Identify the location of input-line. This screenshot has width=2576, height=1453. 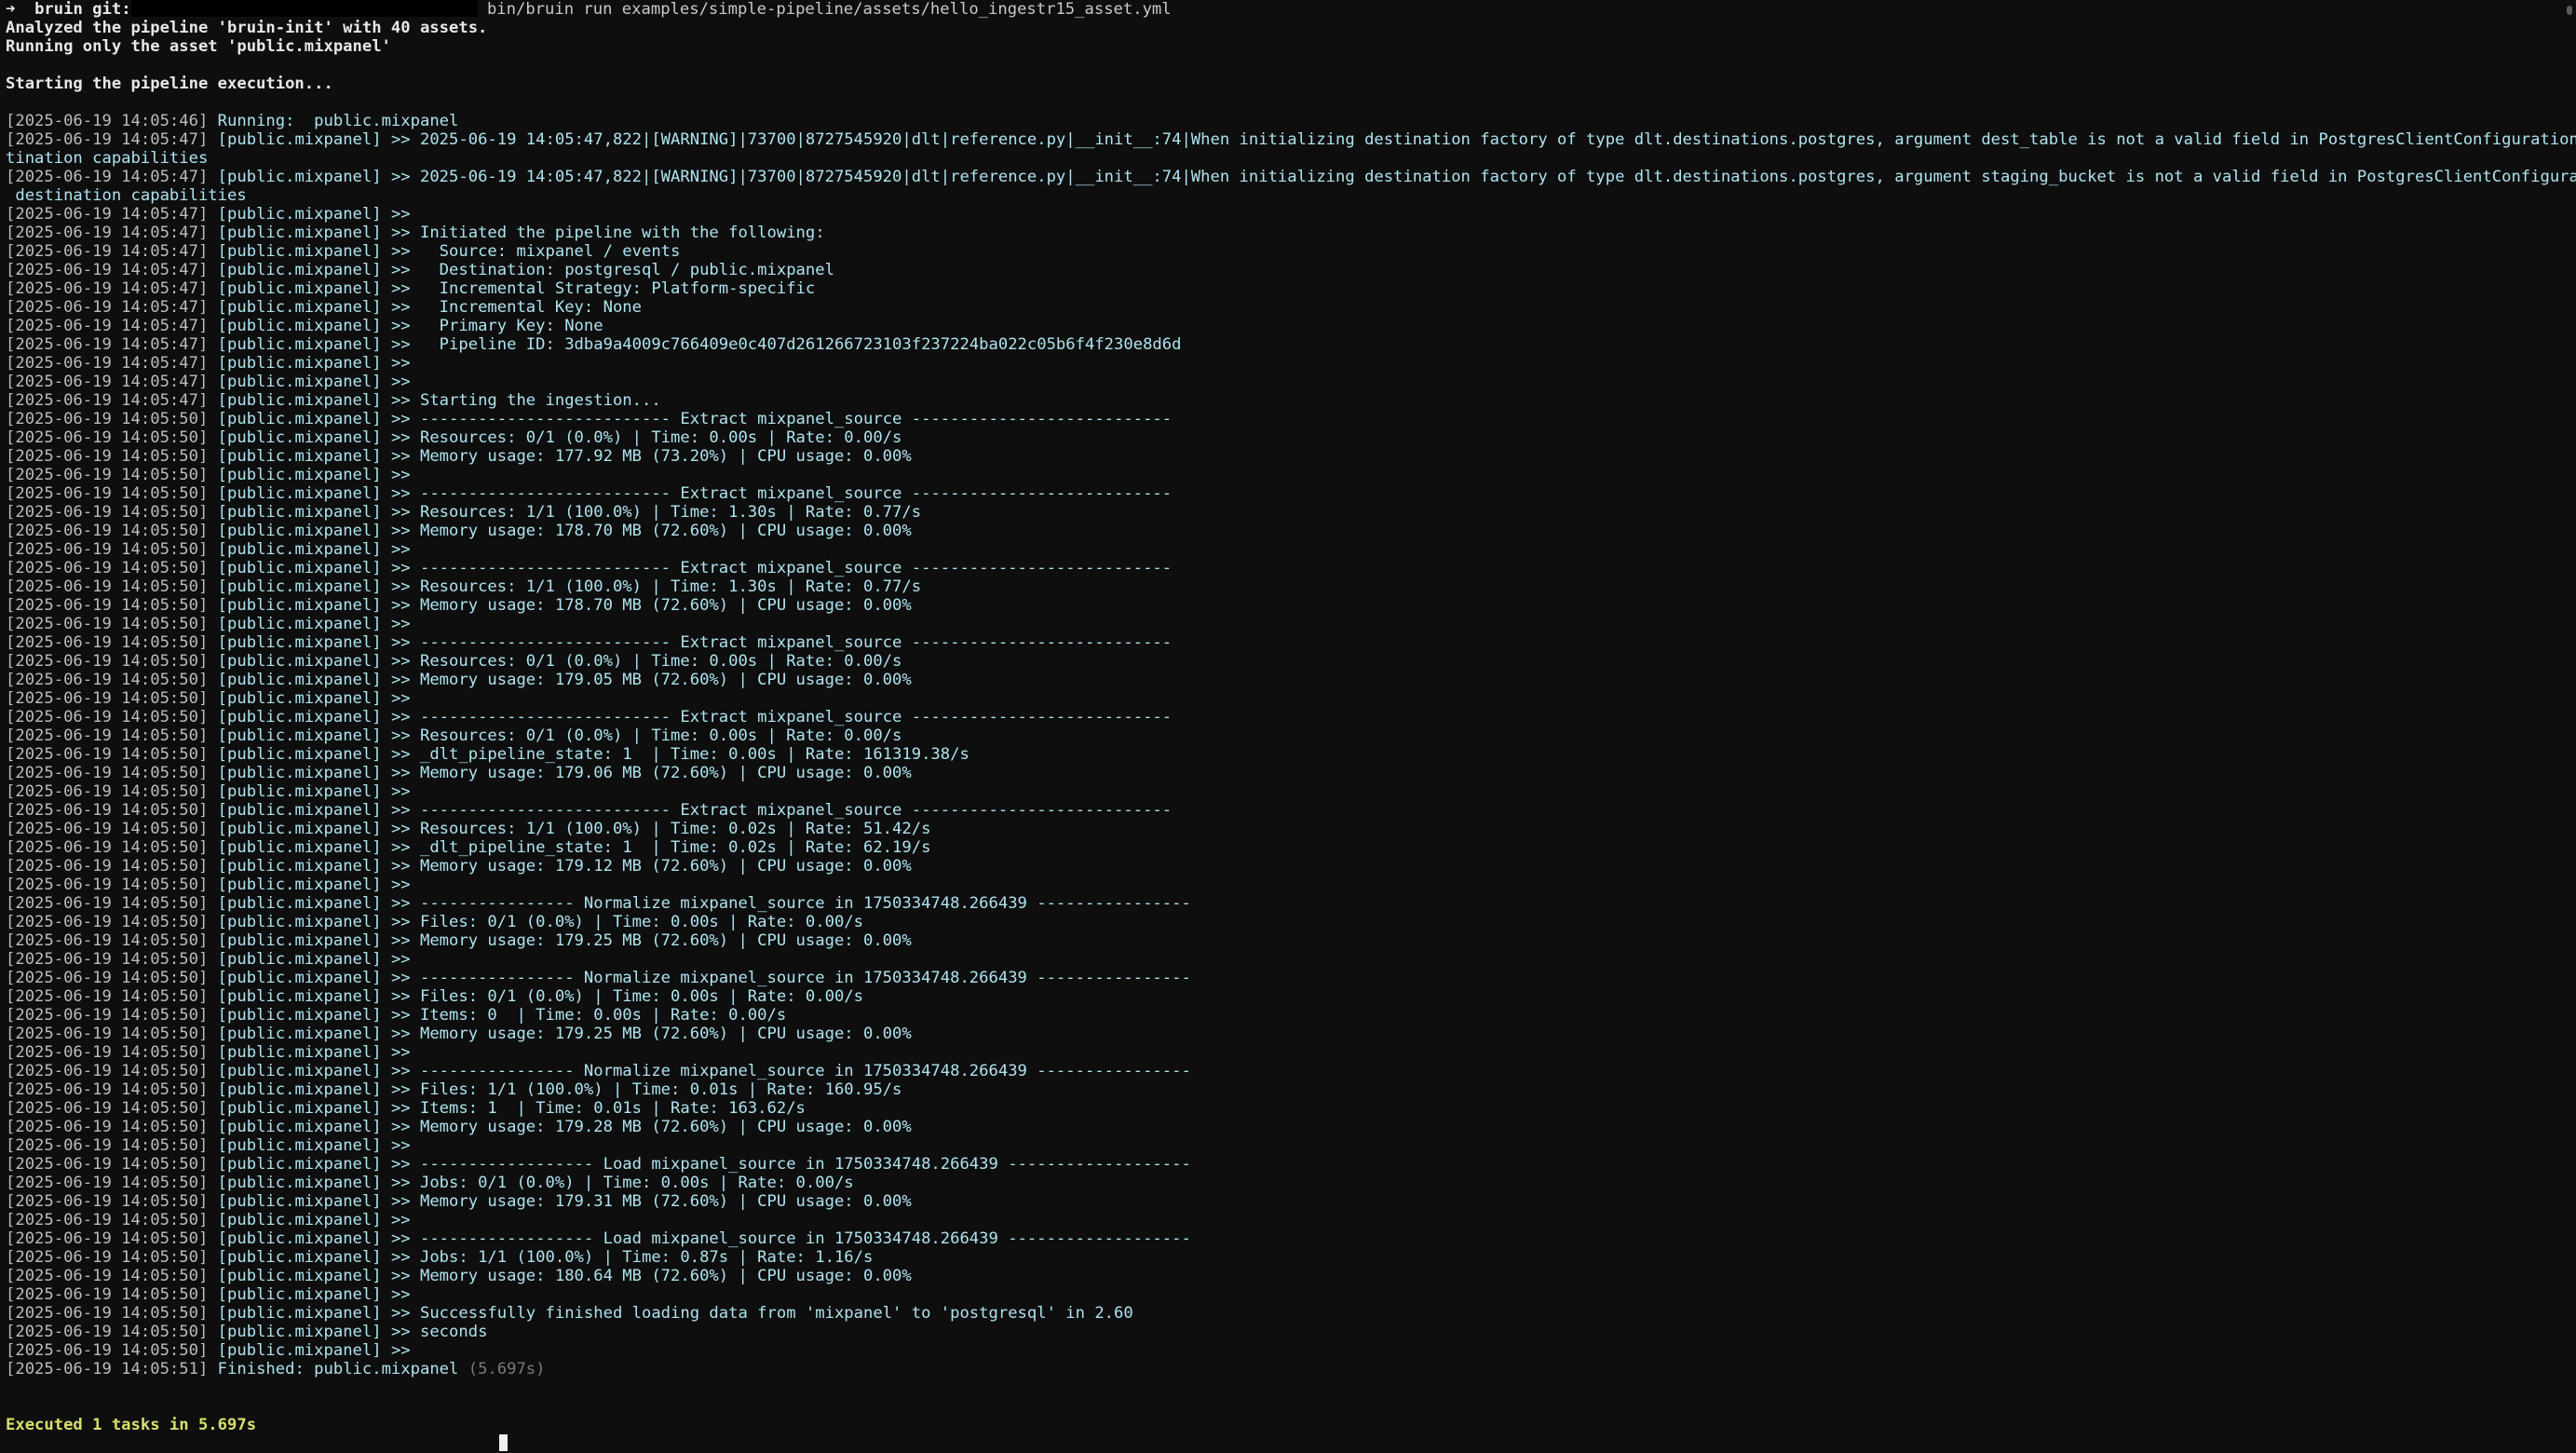
(1291, 1444).